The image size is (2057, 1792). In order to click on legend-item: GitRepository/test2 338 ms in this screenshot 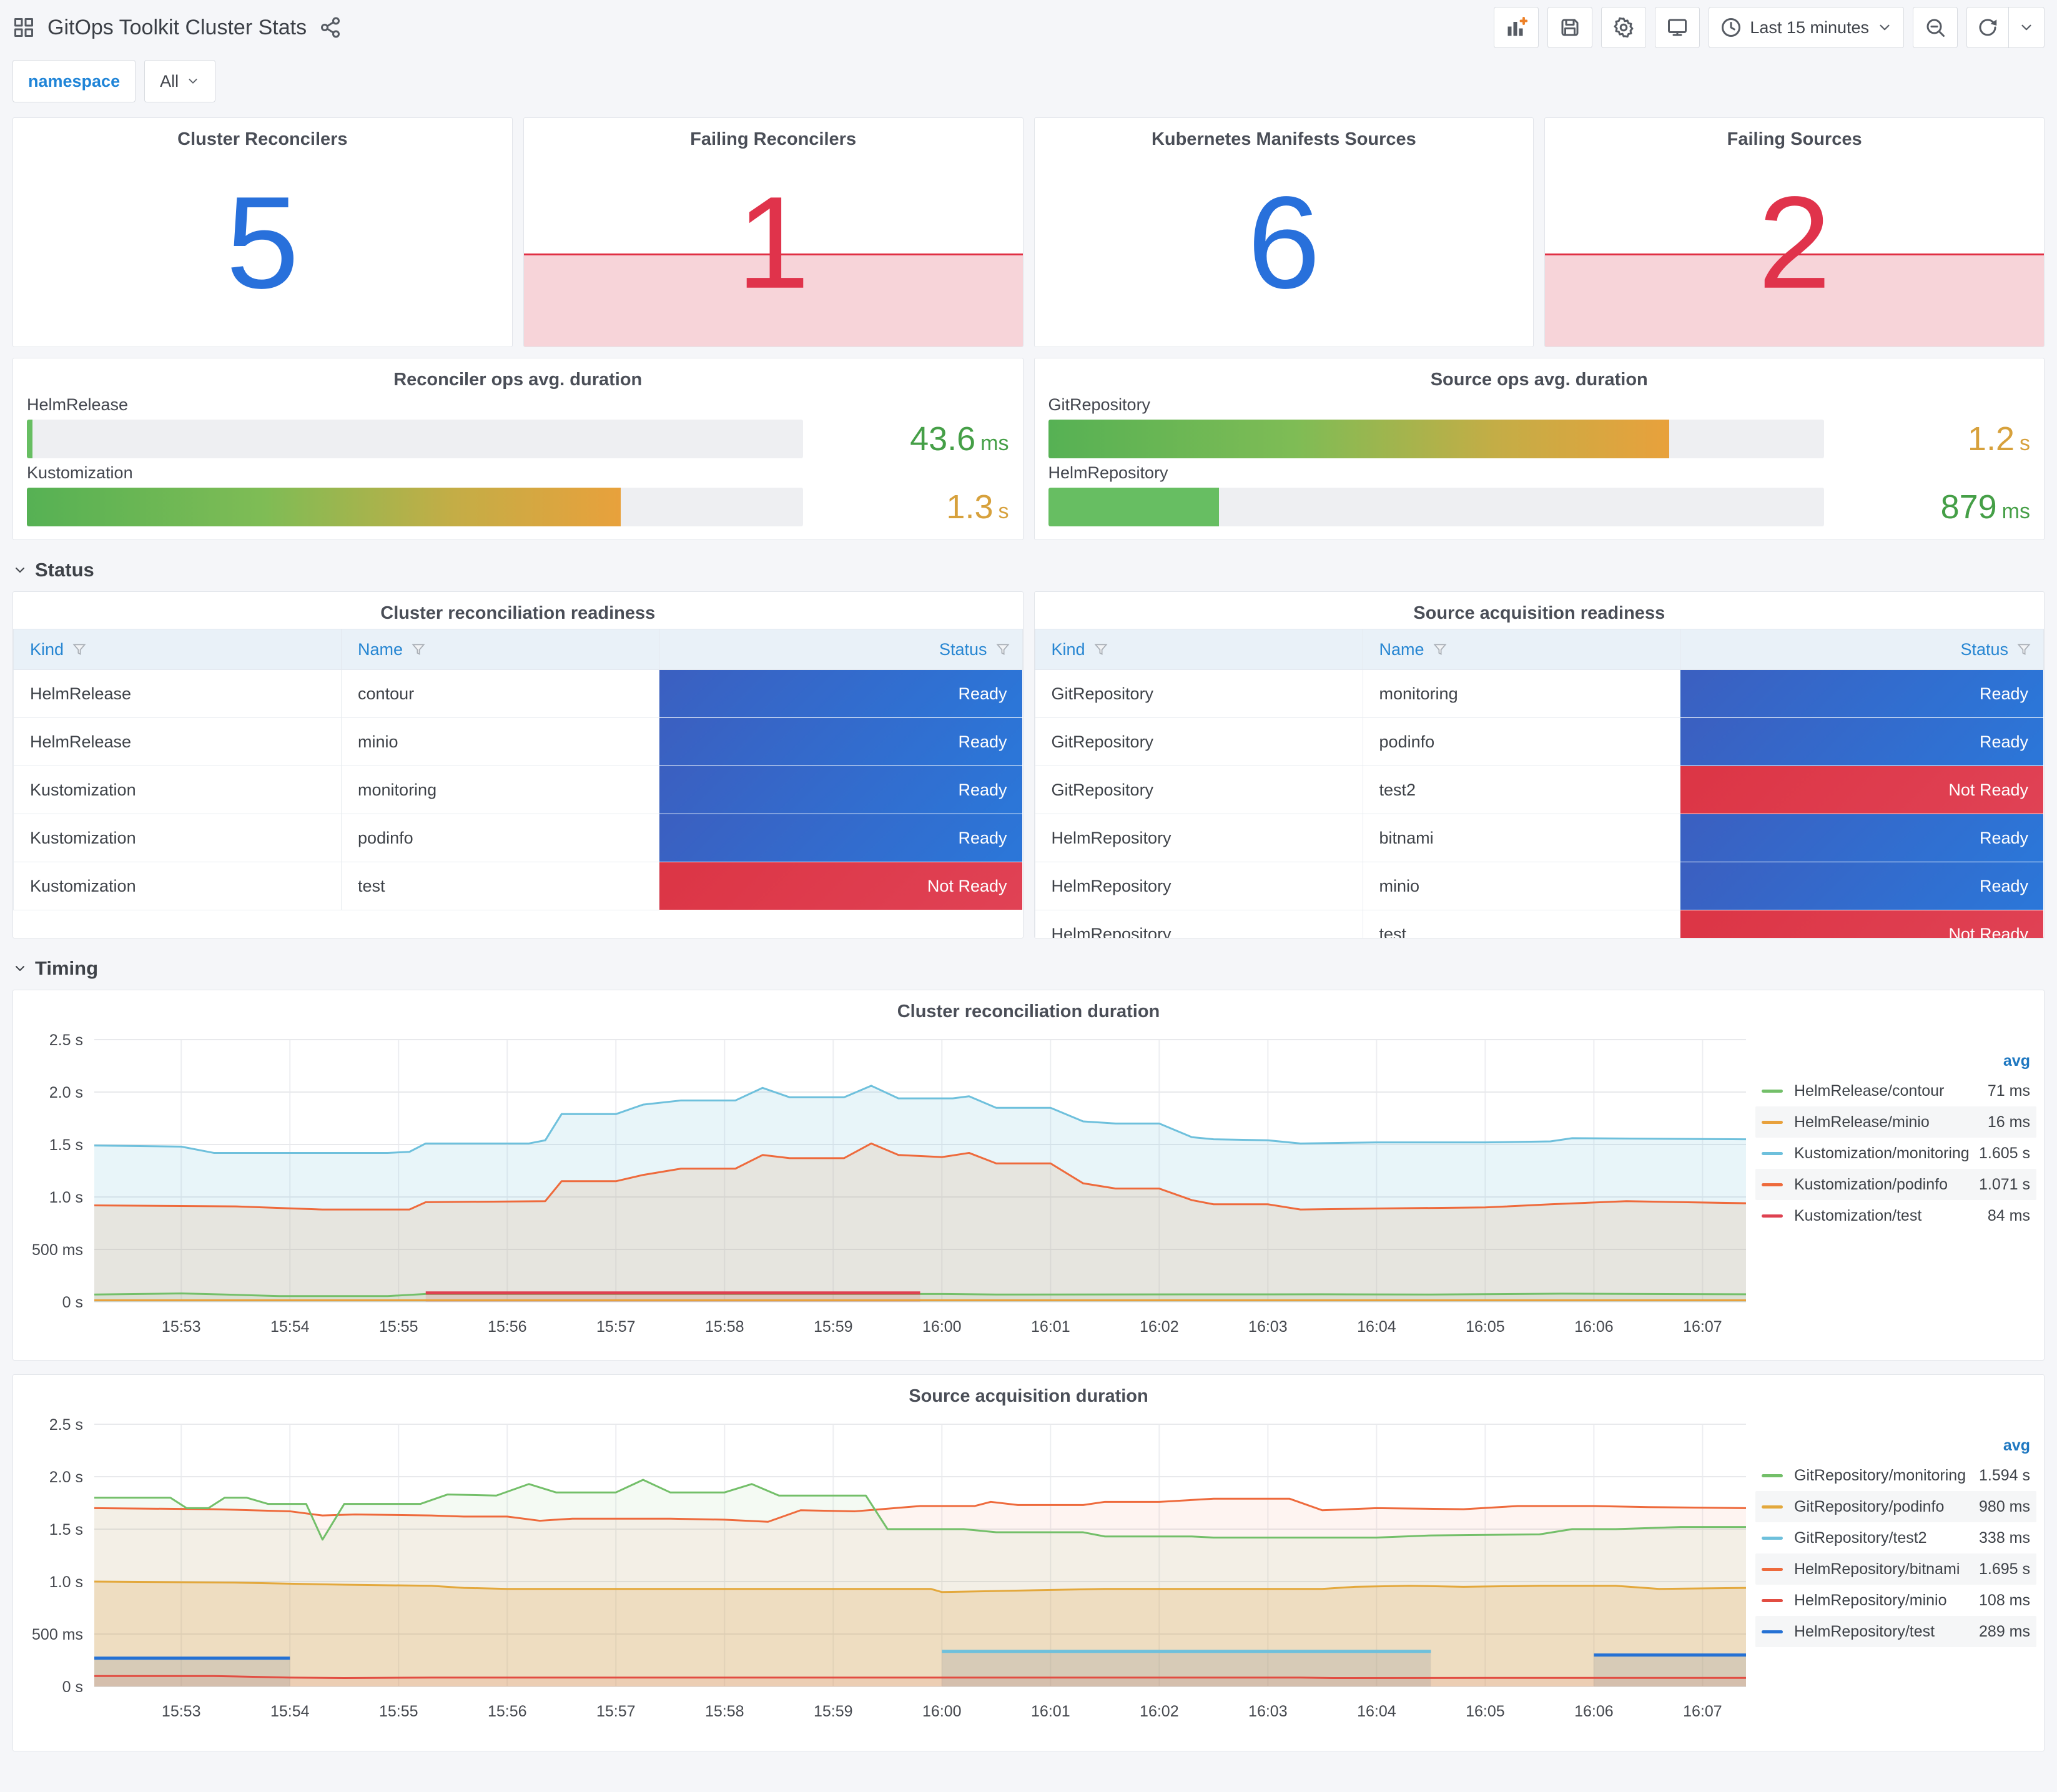, I will do `click(1895, 1537)`.